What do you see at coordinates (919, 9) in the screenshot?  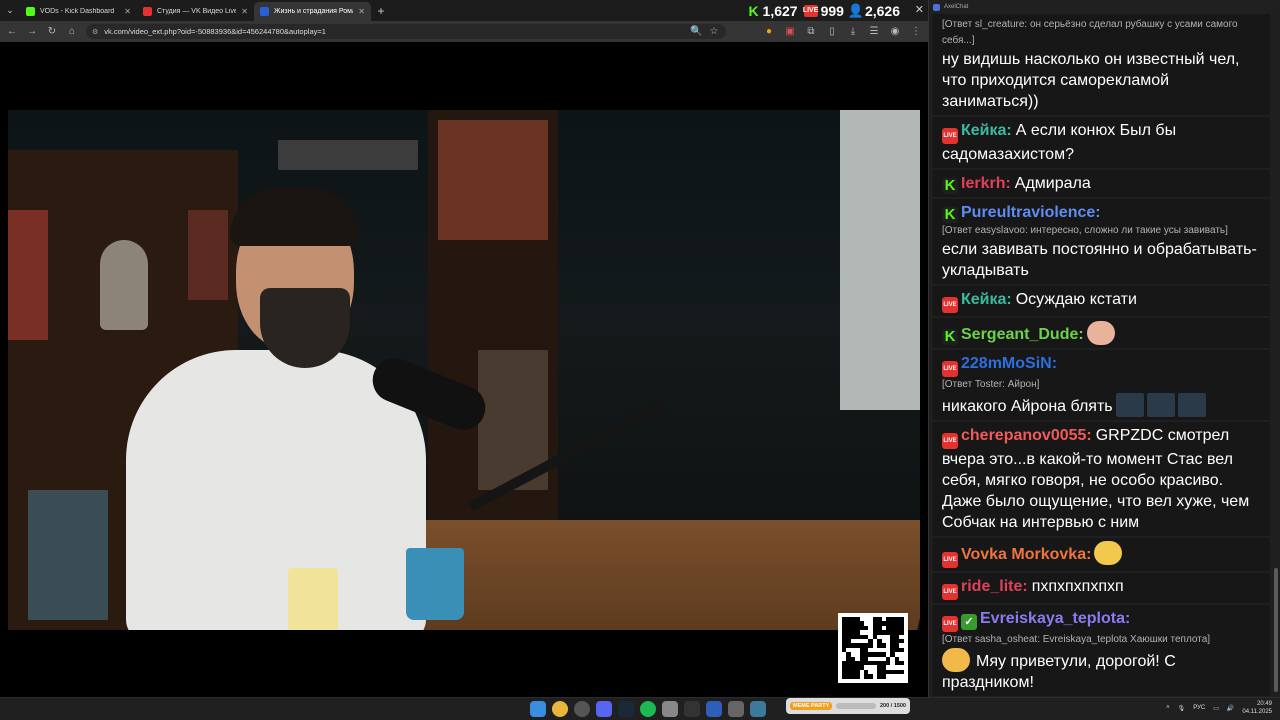 I see `close-window-icon: ✕` at bounding box center [919, 9].